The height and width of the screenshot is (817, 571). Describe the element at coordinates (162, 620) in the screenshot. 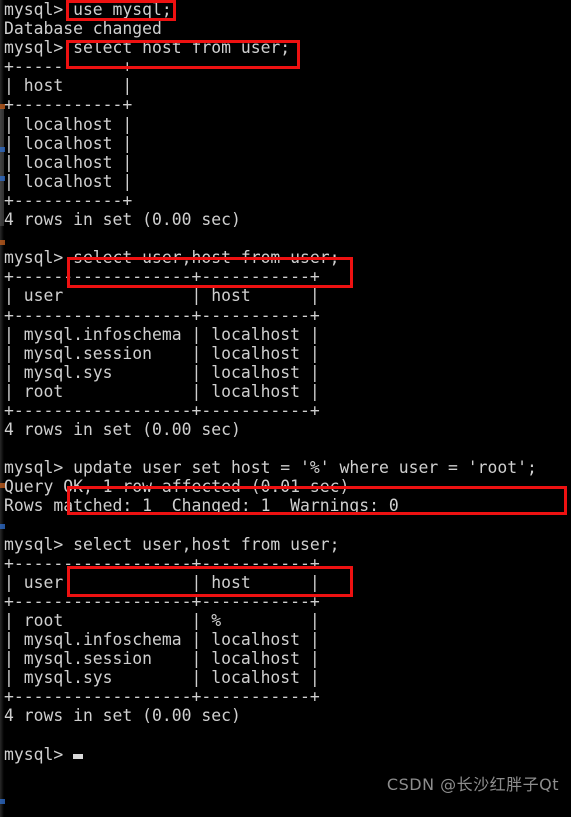

I see `console-line: | root | % |` at that location.